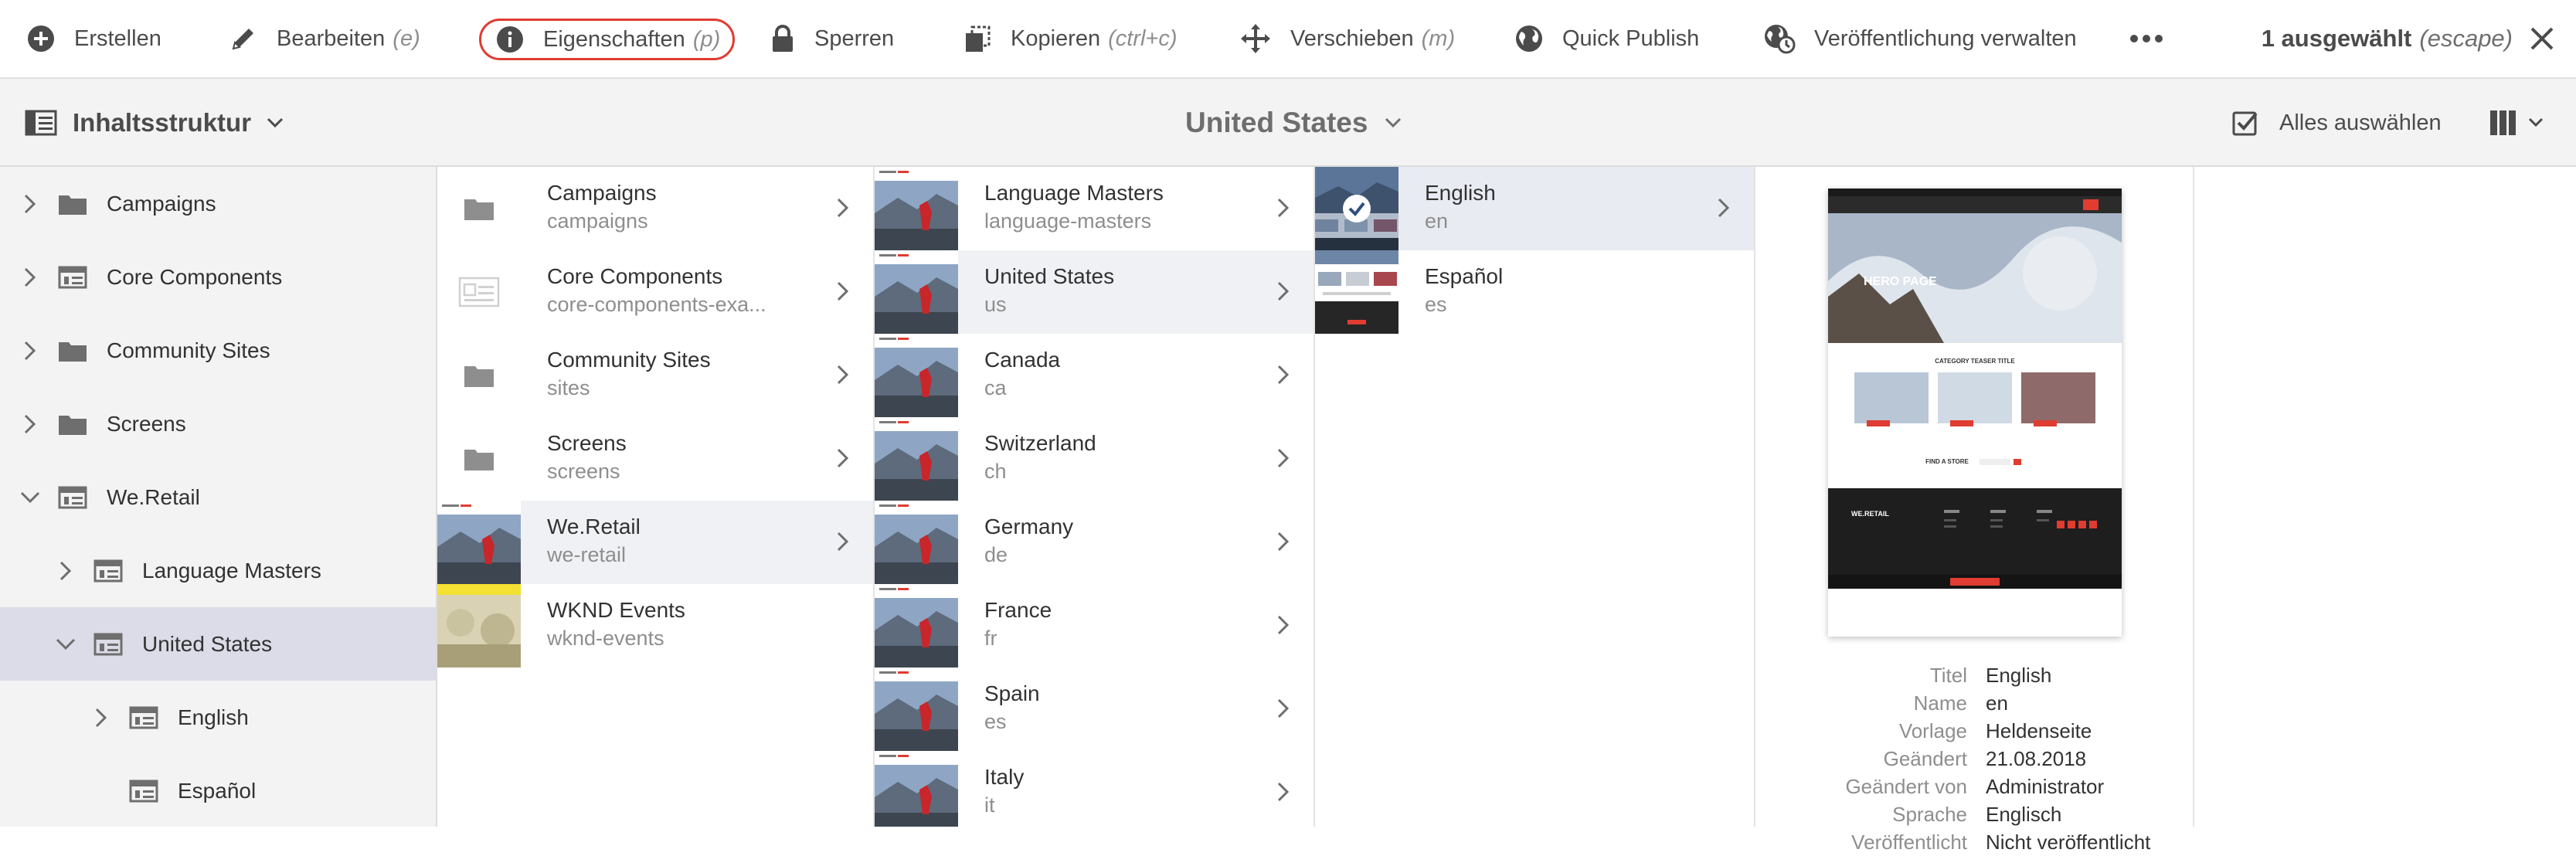 The height and width of the screenshot is (856, 2576). Describe the element at coordinates (1535, 497) in the screenshot. I see `column-united-states: English en Español es` at that location.